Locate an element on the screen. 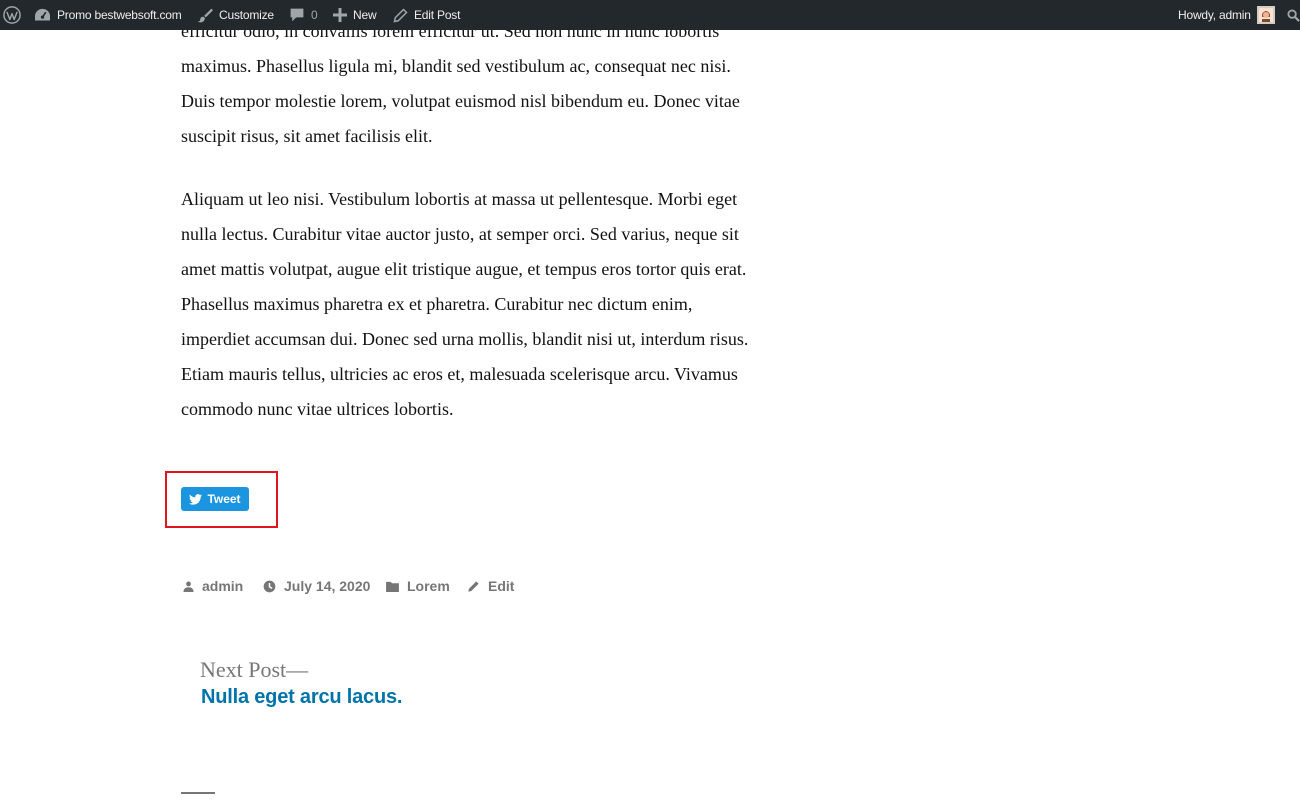 The image size is (1300, 800). paragraph-line: suscipit risus, sit amet facilisis elit. is located at coordinates (307, 136).